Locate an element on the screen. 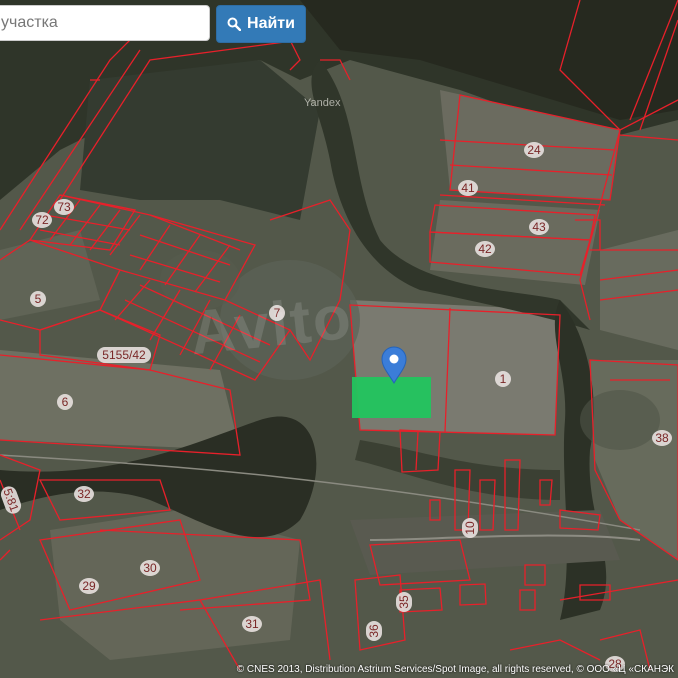 The height and width of the screenshot is (678, 678). selected-plot is located at coordinates (391, 397).